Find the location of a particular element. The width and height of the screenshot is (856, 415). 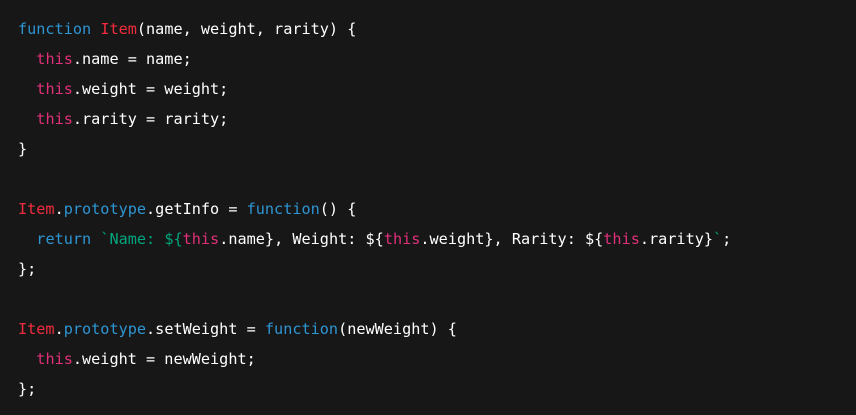

code-line: this.weight = newWeight; is located at coordinates (437, 359).